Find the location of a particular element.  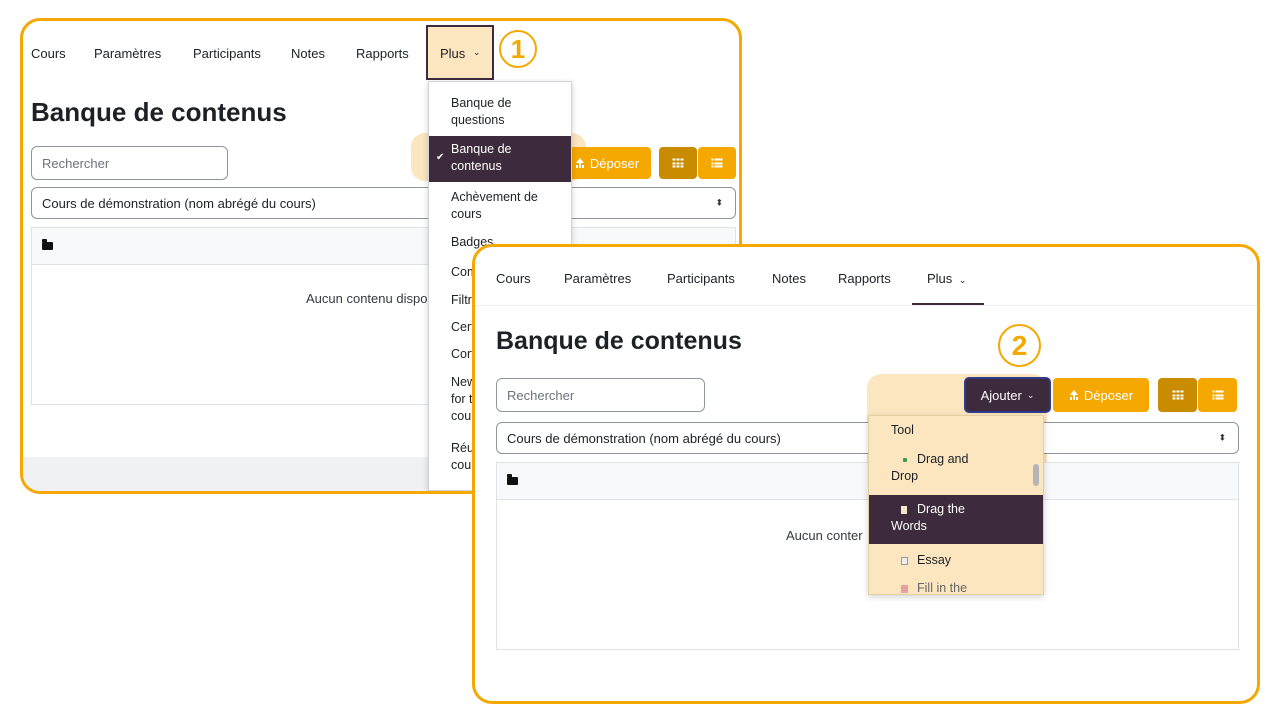

menu-item-line: questions is located at coordinates (478, 120).